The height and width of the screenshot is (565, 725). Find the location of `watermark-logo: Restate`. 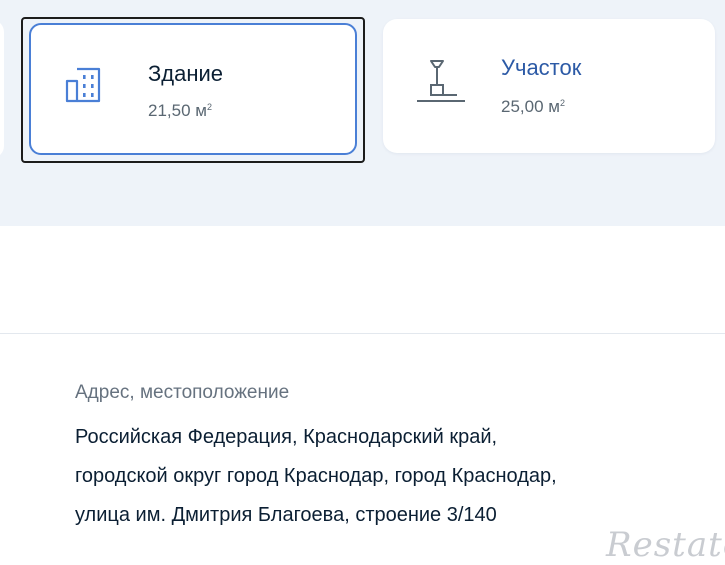

watermark-logo: Restate is located at coordinates (665, 545).